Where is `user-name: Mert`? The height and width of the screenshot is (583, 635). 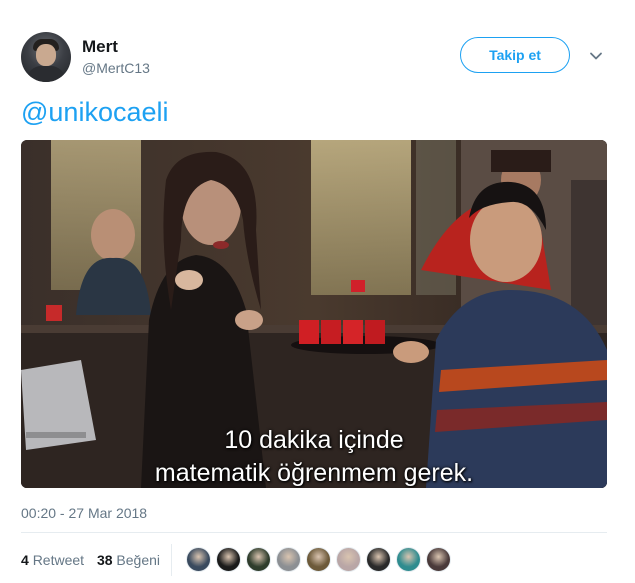 user-name: Mert is located at coordinates (100, 47).